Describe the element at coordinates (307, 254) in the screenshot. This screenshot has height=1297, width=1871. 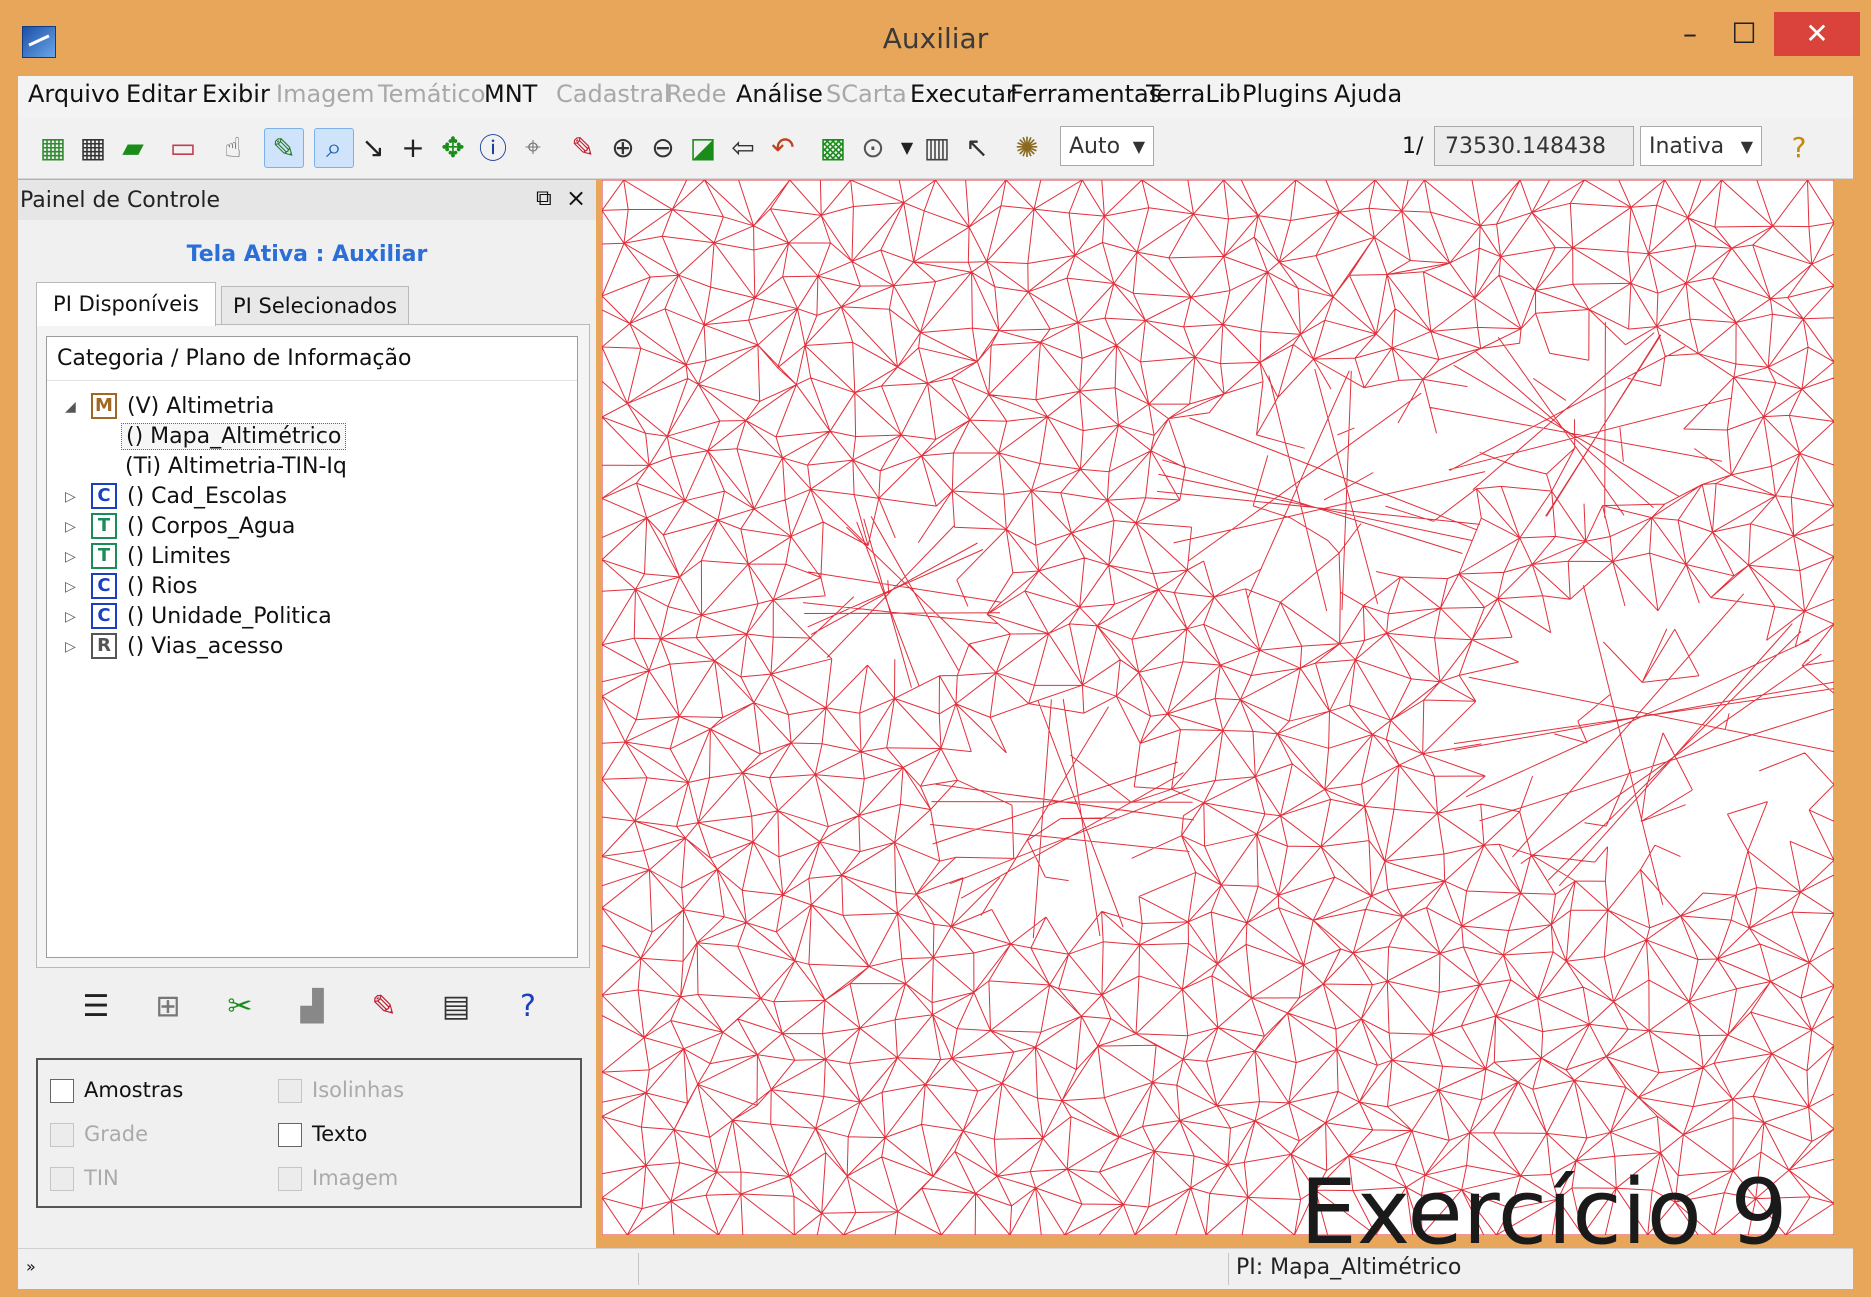
I see `active-screen-label: Tela Ativa : Auxiliar` at that location.